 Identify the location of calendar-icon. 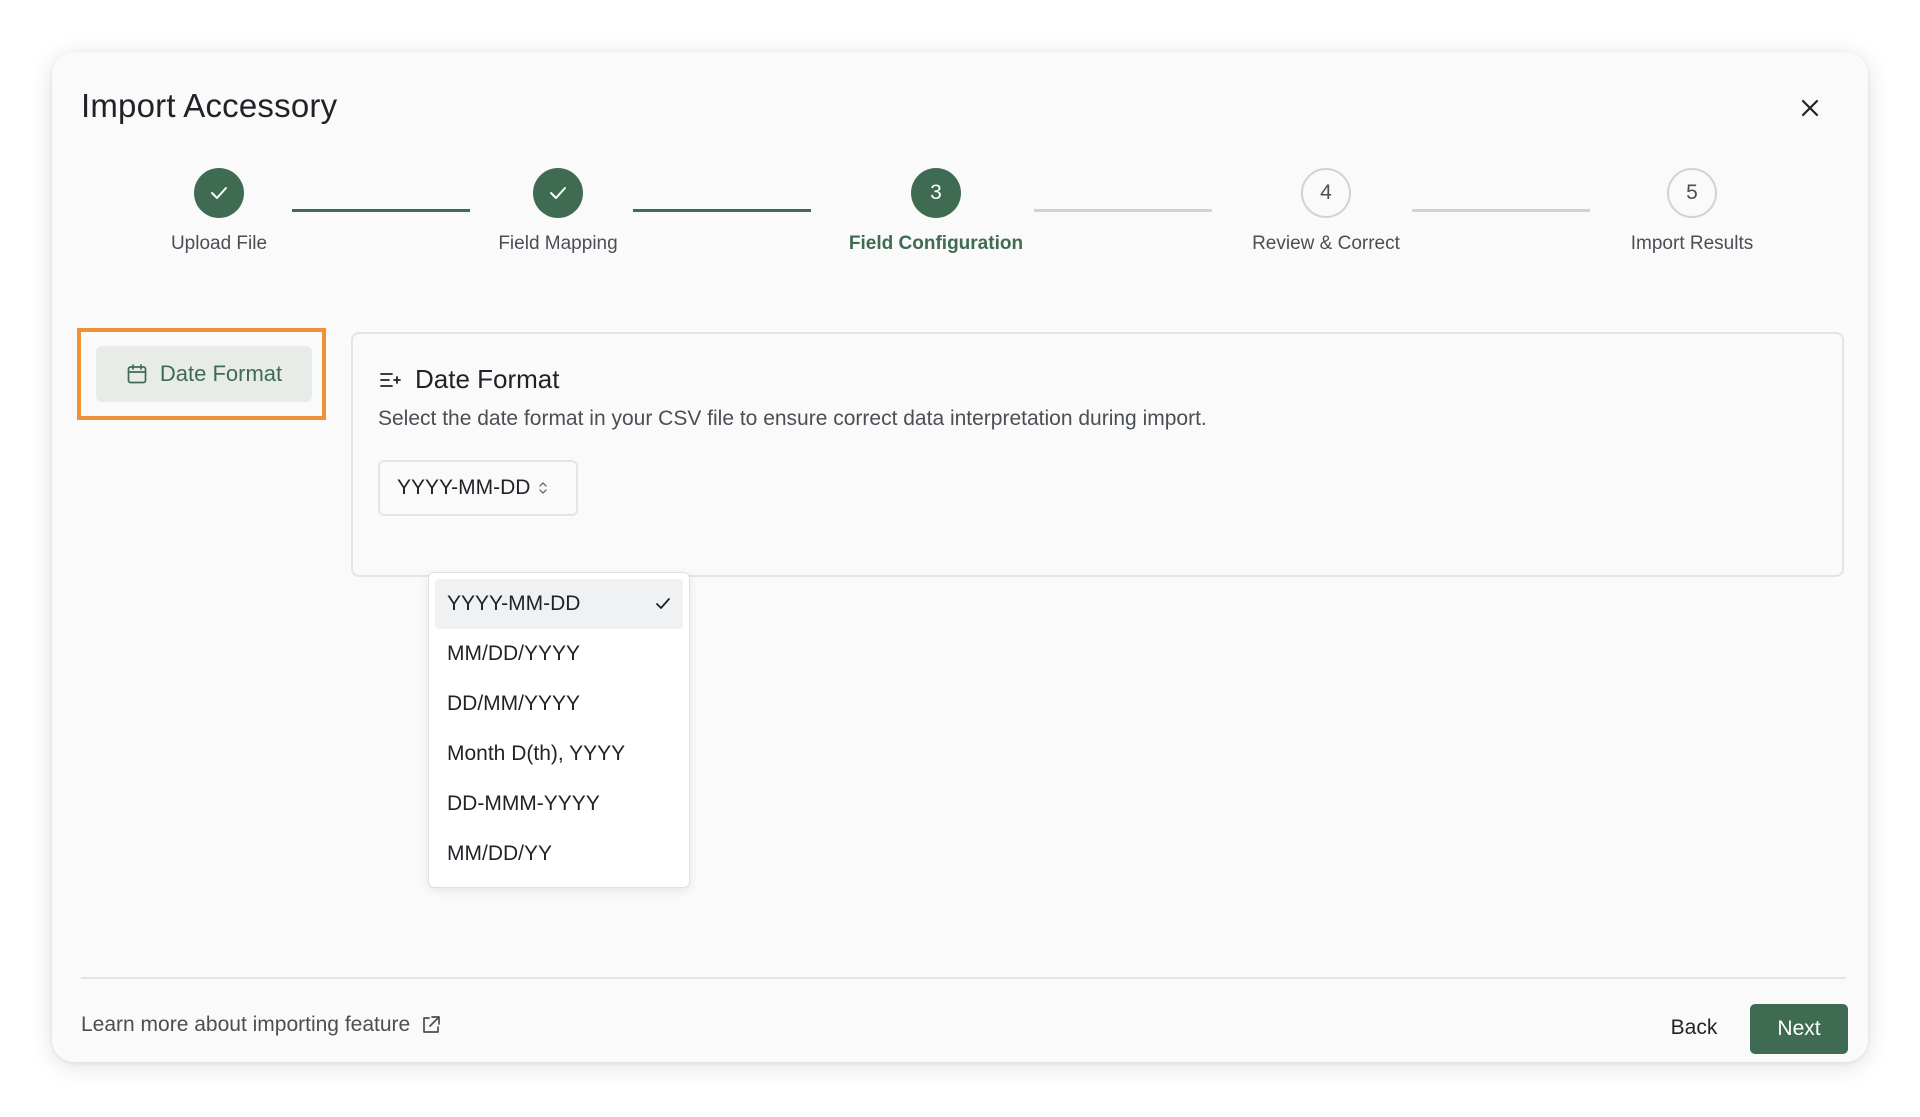
(137, 374).